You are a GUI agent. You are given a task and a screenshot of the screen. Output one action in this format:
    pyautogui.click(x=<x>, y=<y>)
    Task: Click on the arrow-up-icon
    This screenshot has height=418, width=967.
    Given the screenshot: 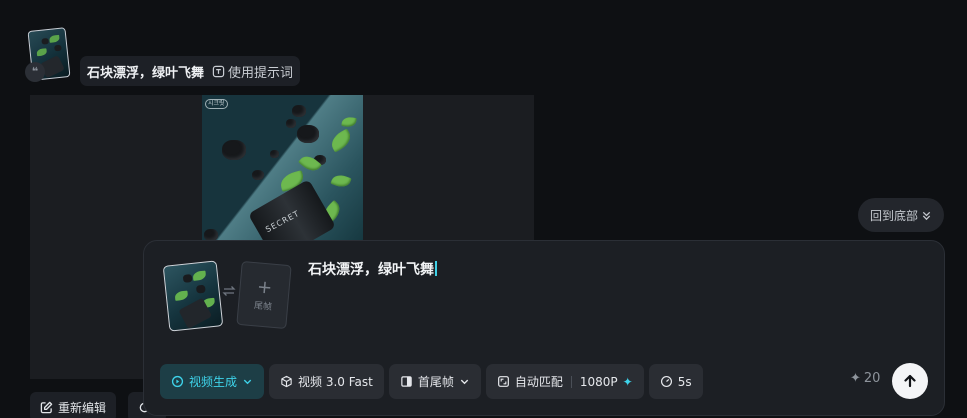 What is the action you would take?
    pyautogui.click(x=910, y=381)
    